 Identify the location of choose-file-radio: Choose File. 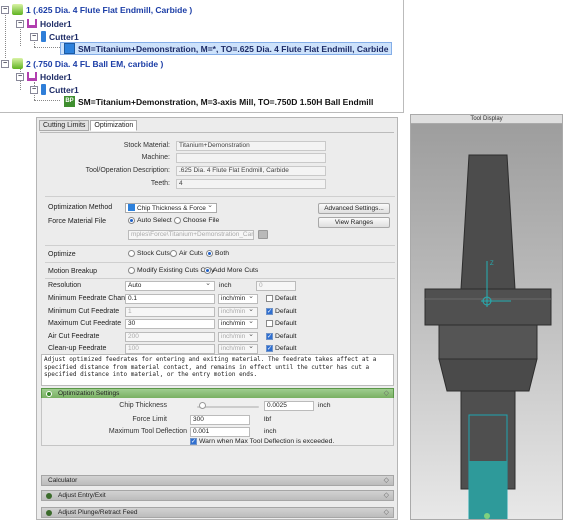
(196, 220).